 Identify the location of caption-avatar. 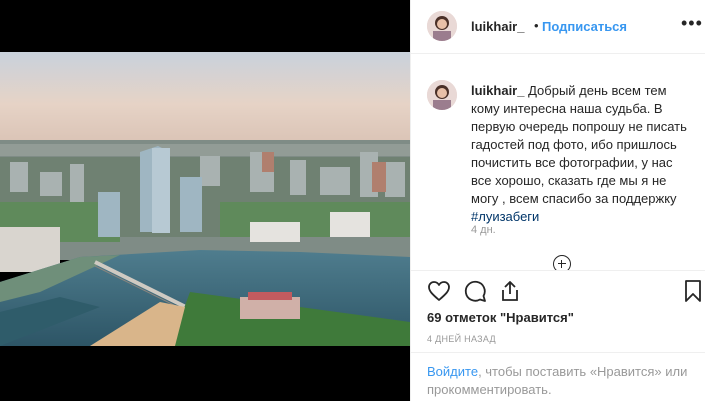
(442, 95).